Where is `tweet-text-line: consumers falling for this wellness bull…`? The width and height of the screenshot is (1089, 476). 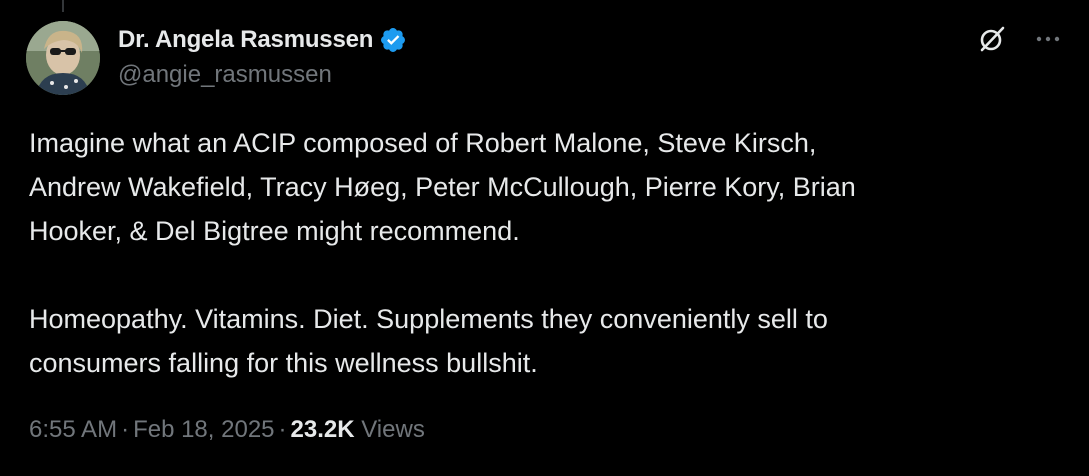
tweet-text-line: consumers falling for this wellness bull… is located at coordinates (283, 363).